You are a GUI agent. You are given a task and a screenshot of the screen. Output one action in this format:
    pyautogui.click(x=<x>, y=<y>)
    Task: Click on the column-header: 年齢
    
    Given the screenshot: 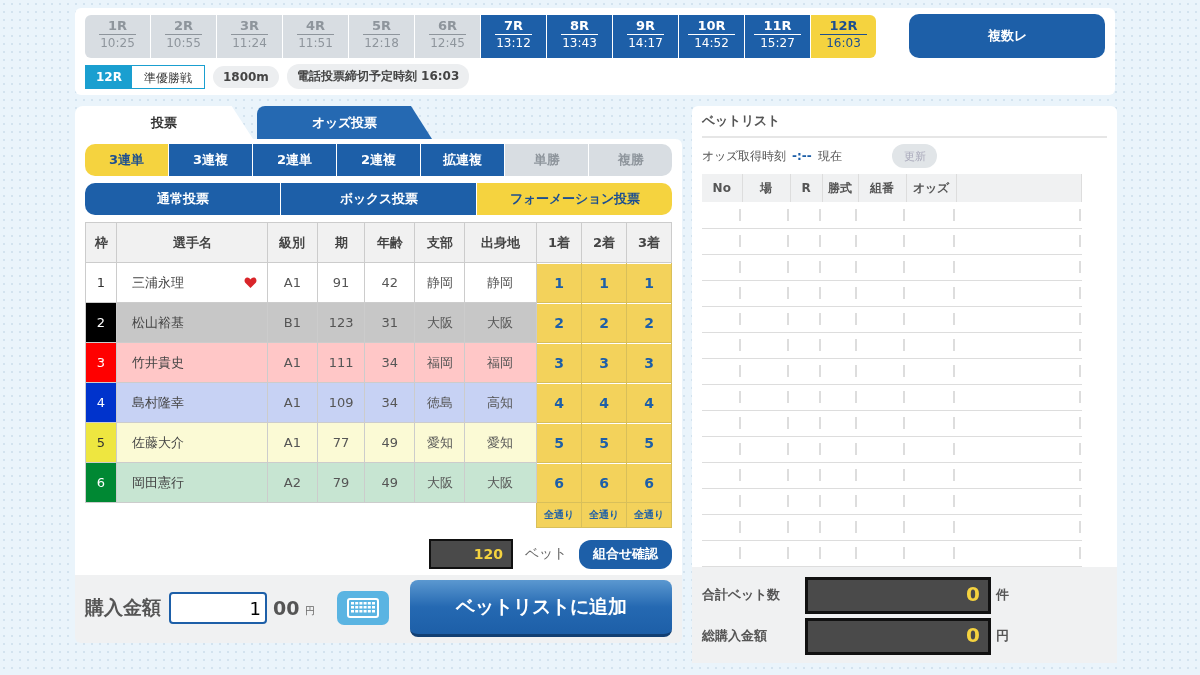 What is the action you would take?
    pyautogui.click(x=389, y=242)
    